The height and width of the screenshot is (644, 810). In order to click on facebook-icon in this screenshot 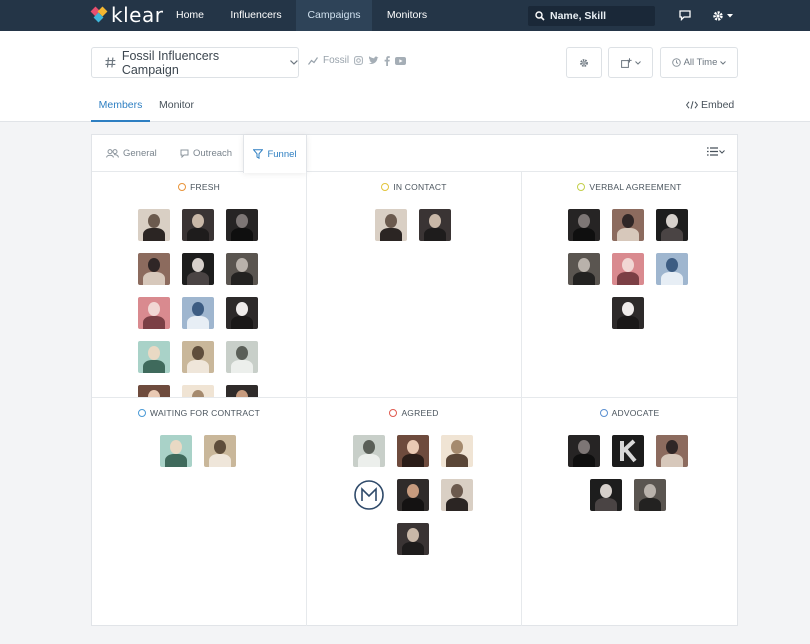, I will do `click(387, 60)`.